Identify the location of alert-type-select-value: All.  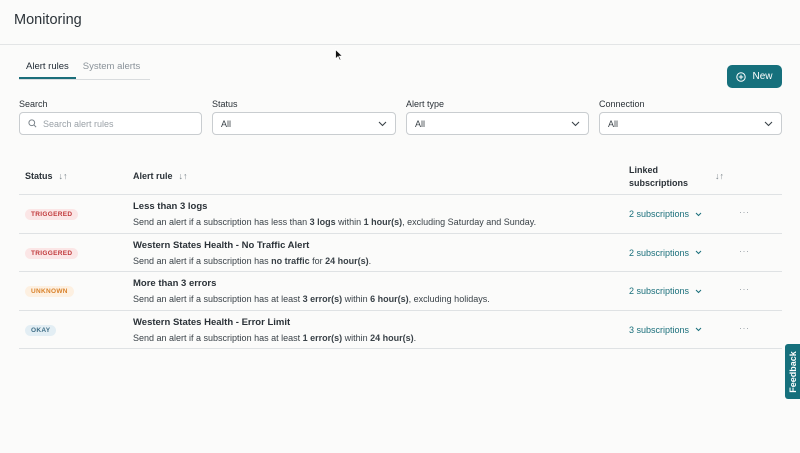
(420, 123).